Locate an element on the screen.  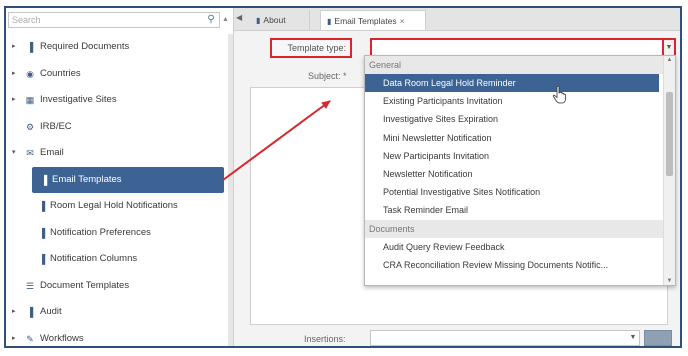
mouse-pointer-icon is located at coordinates (559, 95).